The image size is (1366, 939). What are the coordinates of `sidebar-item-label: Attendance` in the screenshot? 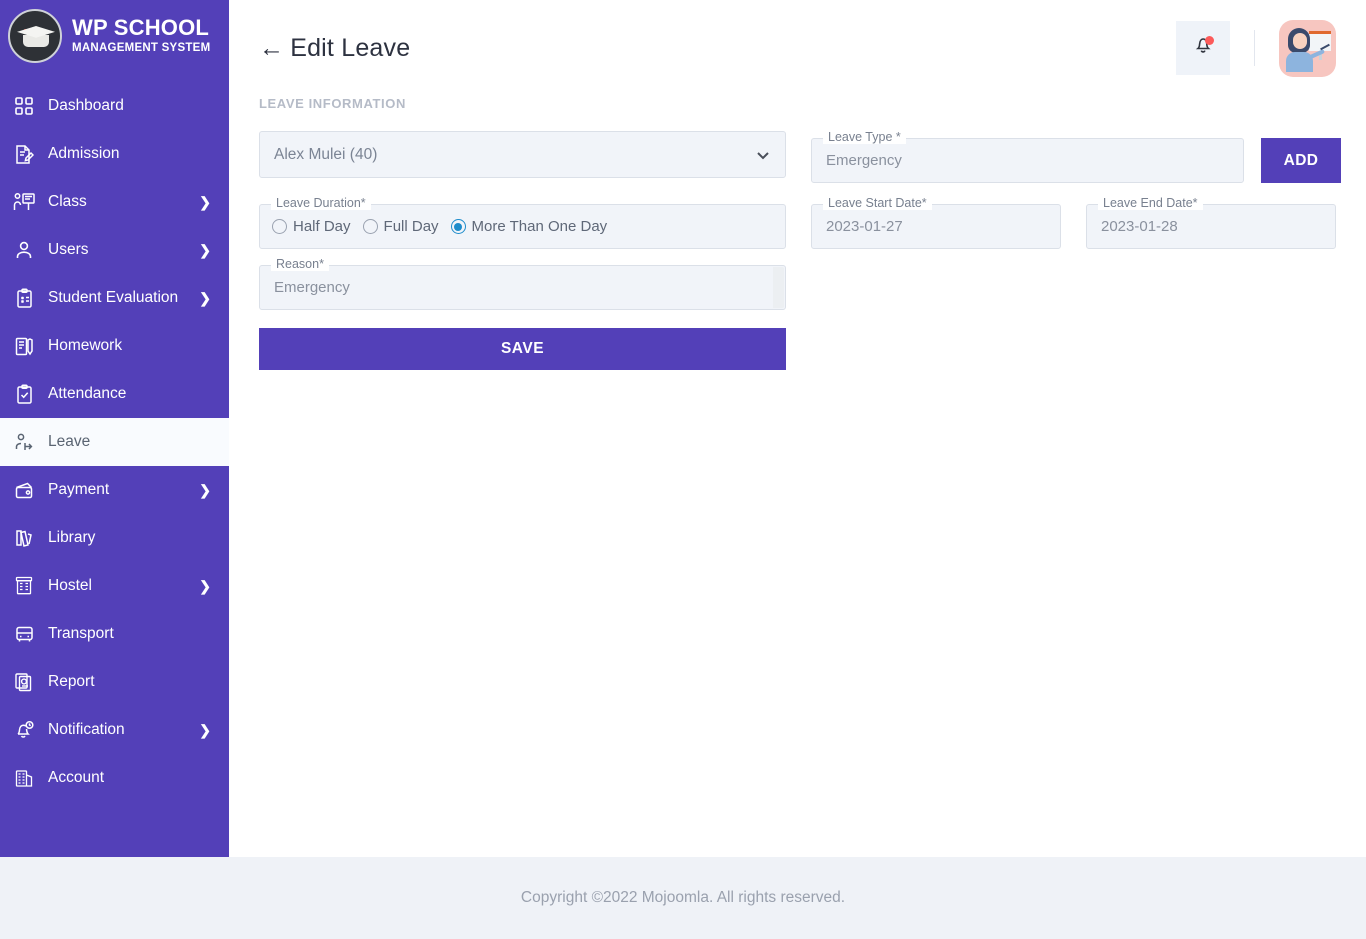 It's located at (87, 393).